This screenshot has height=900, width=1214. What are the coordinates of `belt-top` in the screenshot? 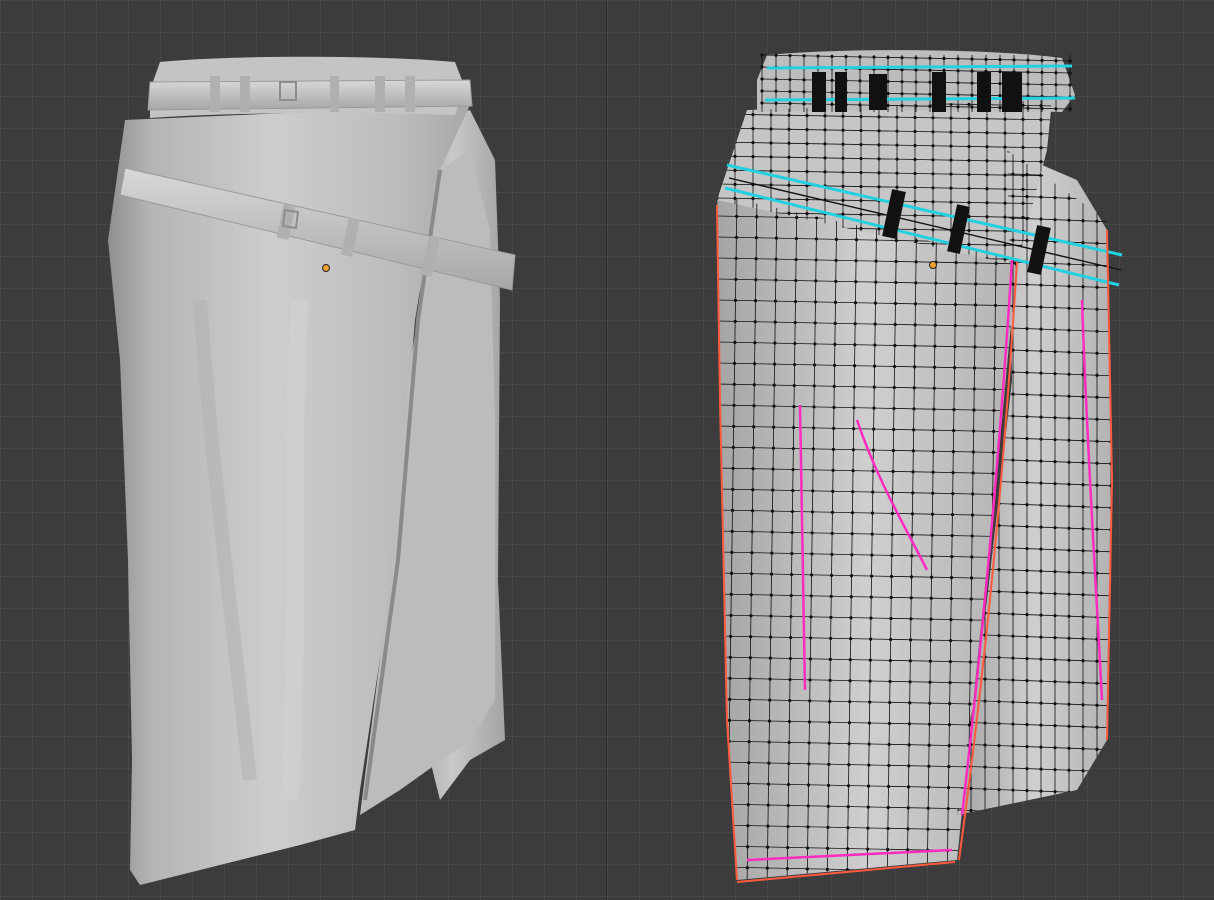 It's located at (310, 95).